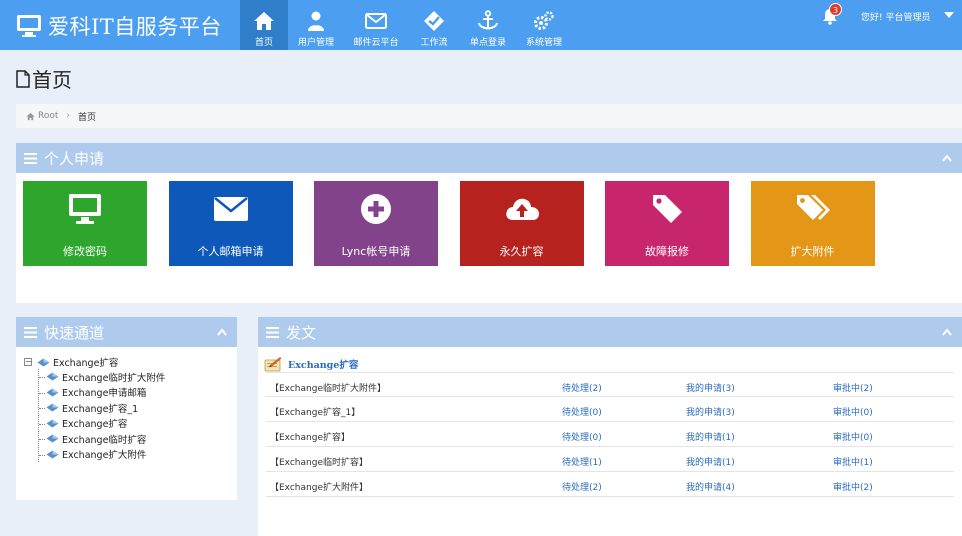 This screenshot has height=536, width=962. What do you see at coordinates (895, 16) in the screenshot?
I see `user-greeting: 您好! 平台管理员` at bounding box center [895, 16].